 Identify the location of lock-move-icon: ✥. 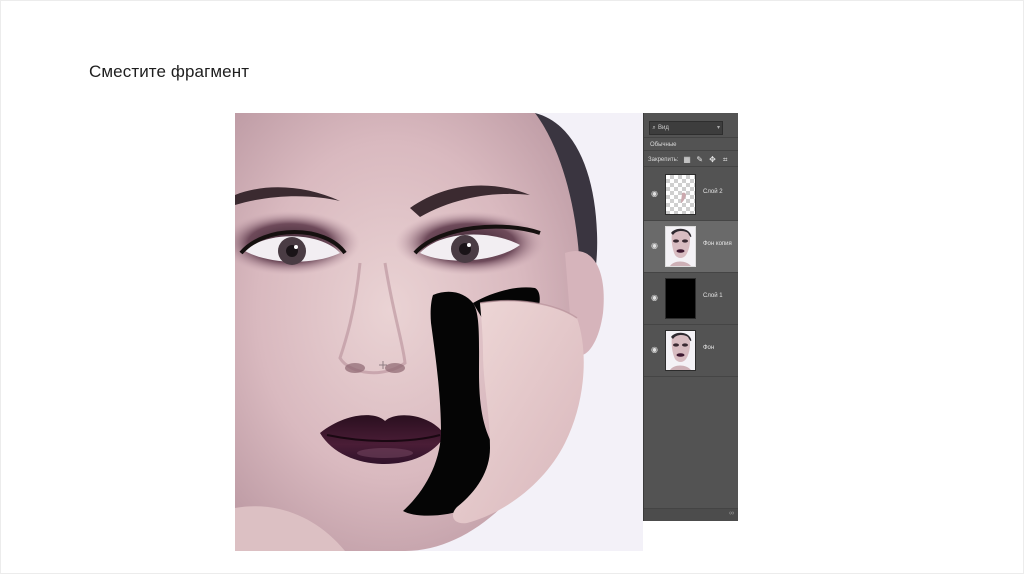
(712, 160).